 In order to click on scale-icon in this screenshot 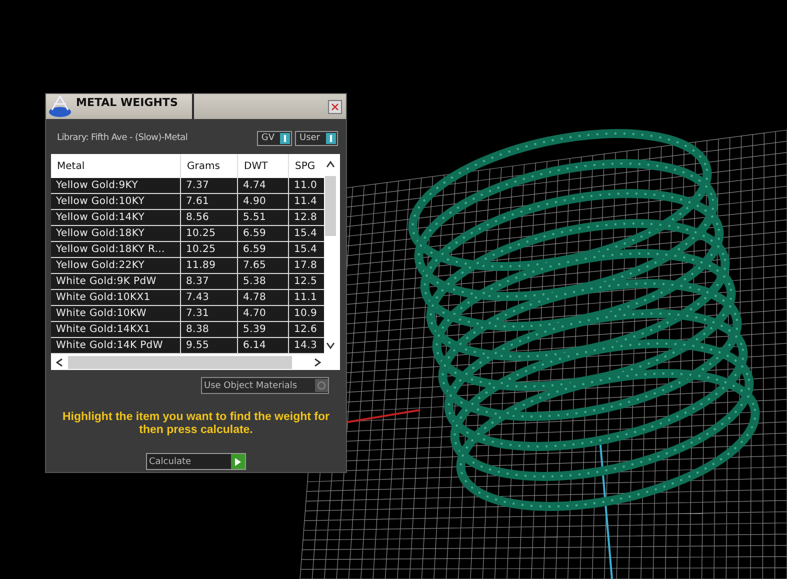, I will do `click(60, 106)`.